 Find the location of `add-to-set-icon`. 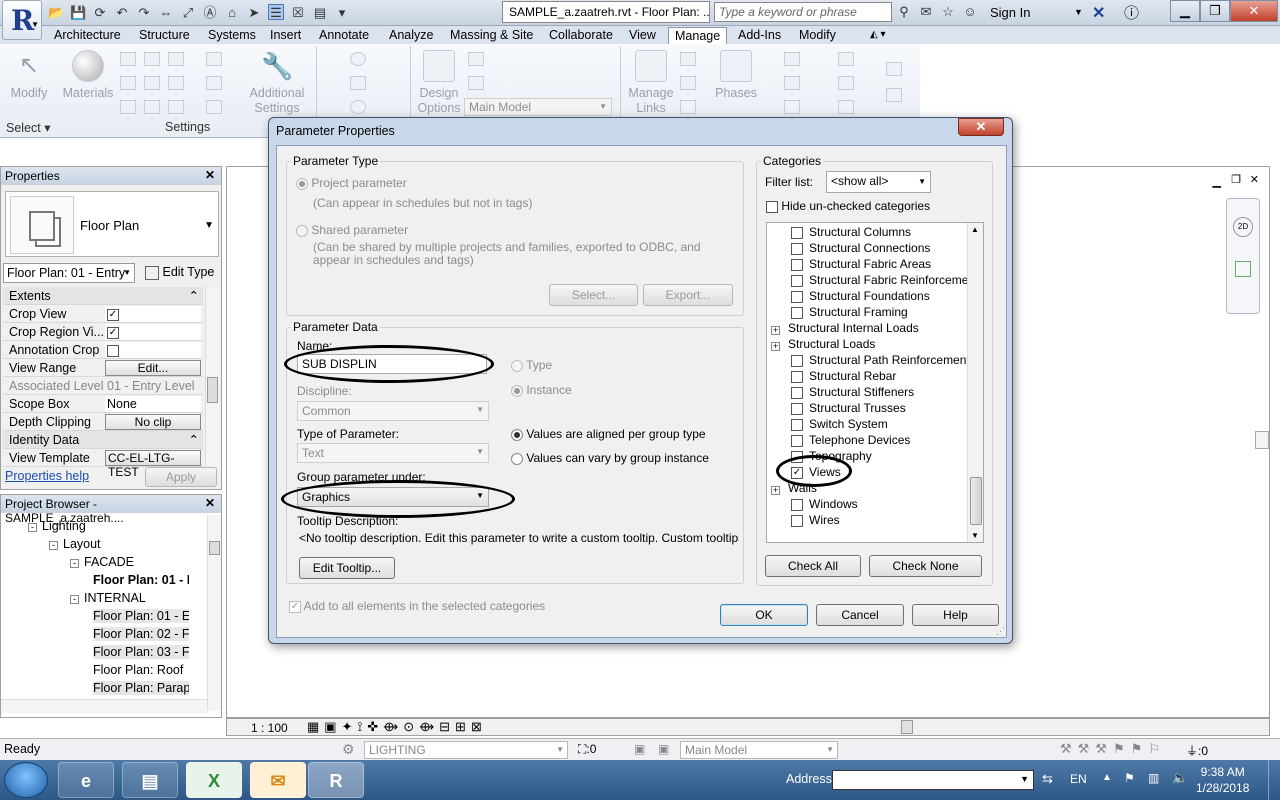

add-to-set-icon is located at coordinates (476, 59).